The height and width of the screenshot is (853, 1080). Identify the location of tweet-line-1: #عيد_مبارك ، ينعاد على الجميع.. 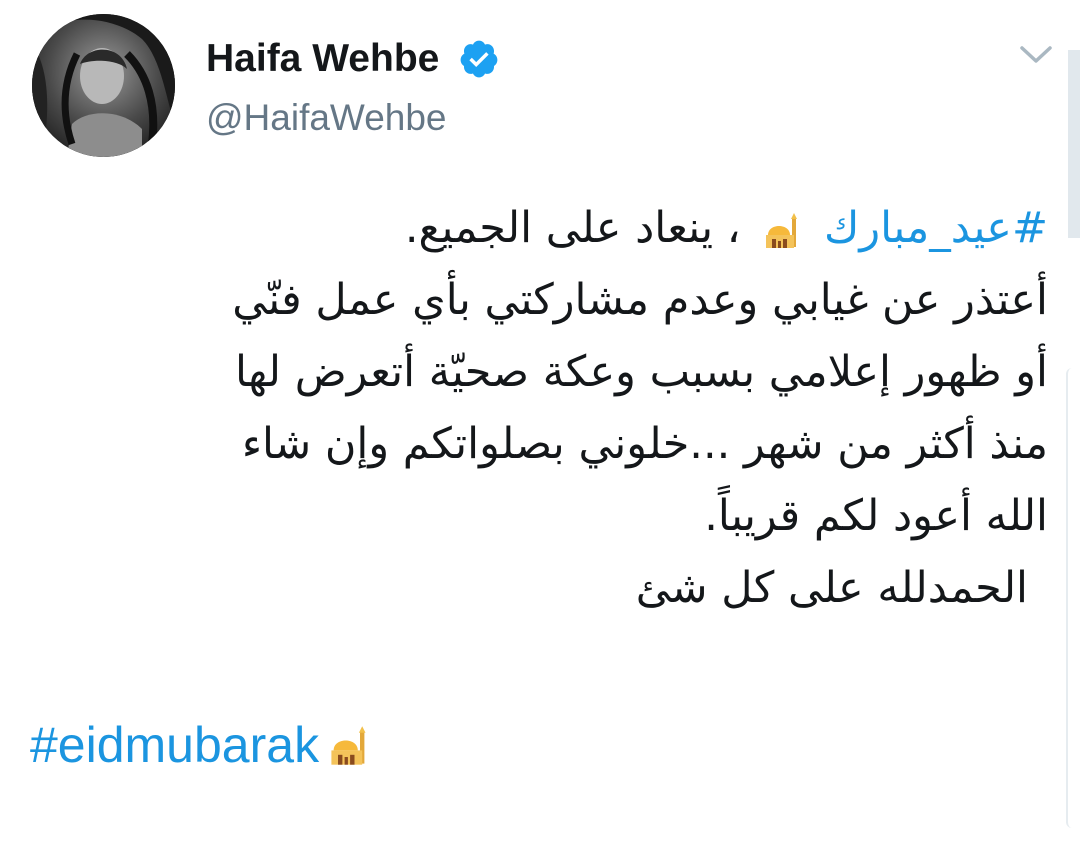
(534, 228).